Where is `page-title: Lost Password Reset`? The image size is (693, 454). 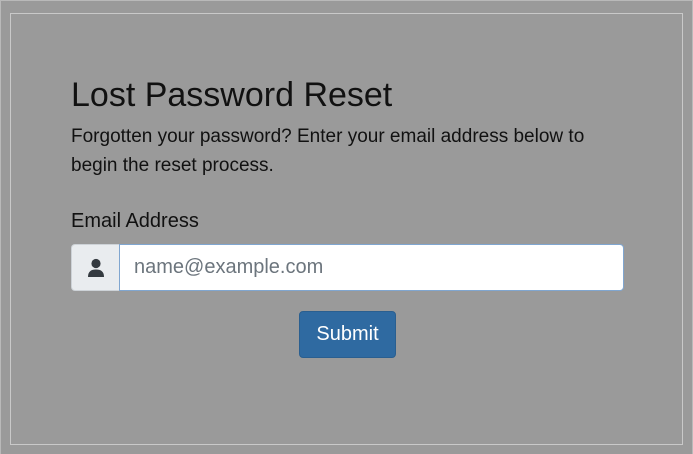 page-title: Lost Password Reset is located at coordinates (232, 95).